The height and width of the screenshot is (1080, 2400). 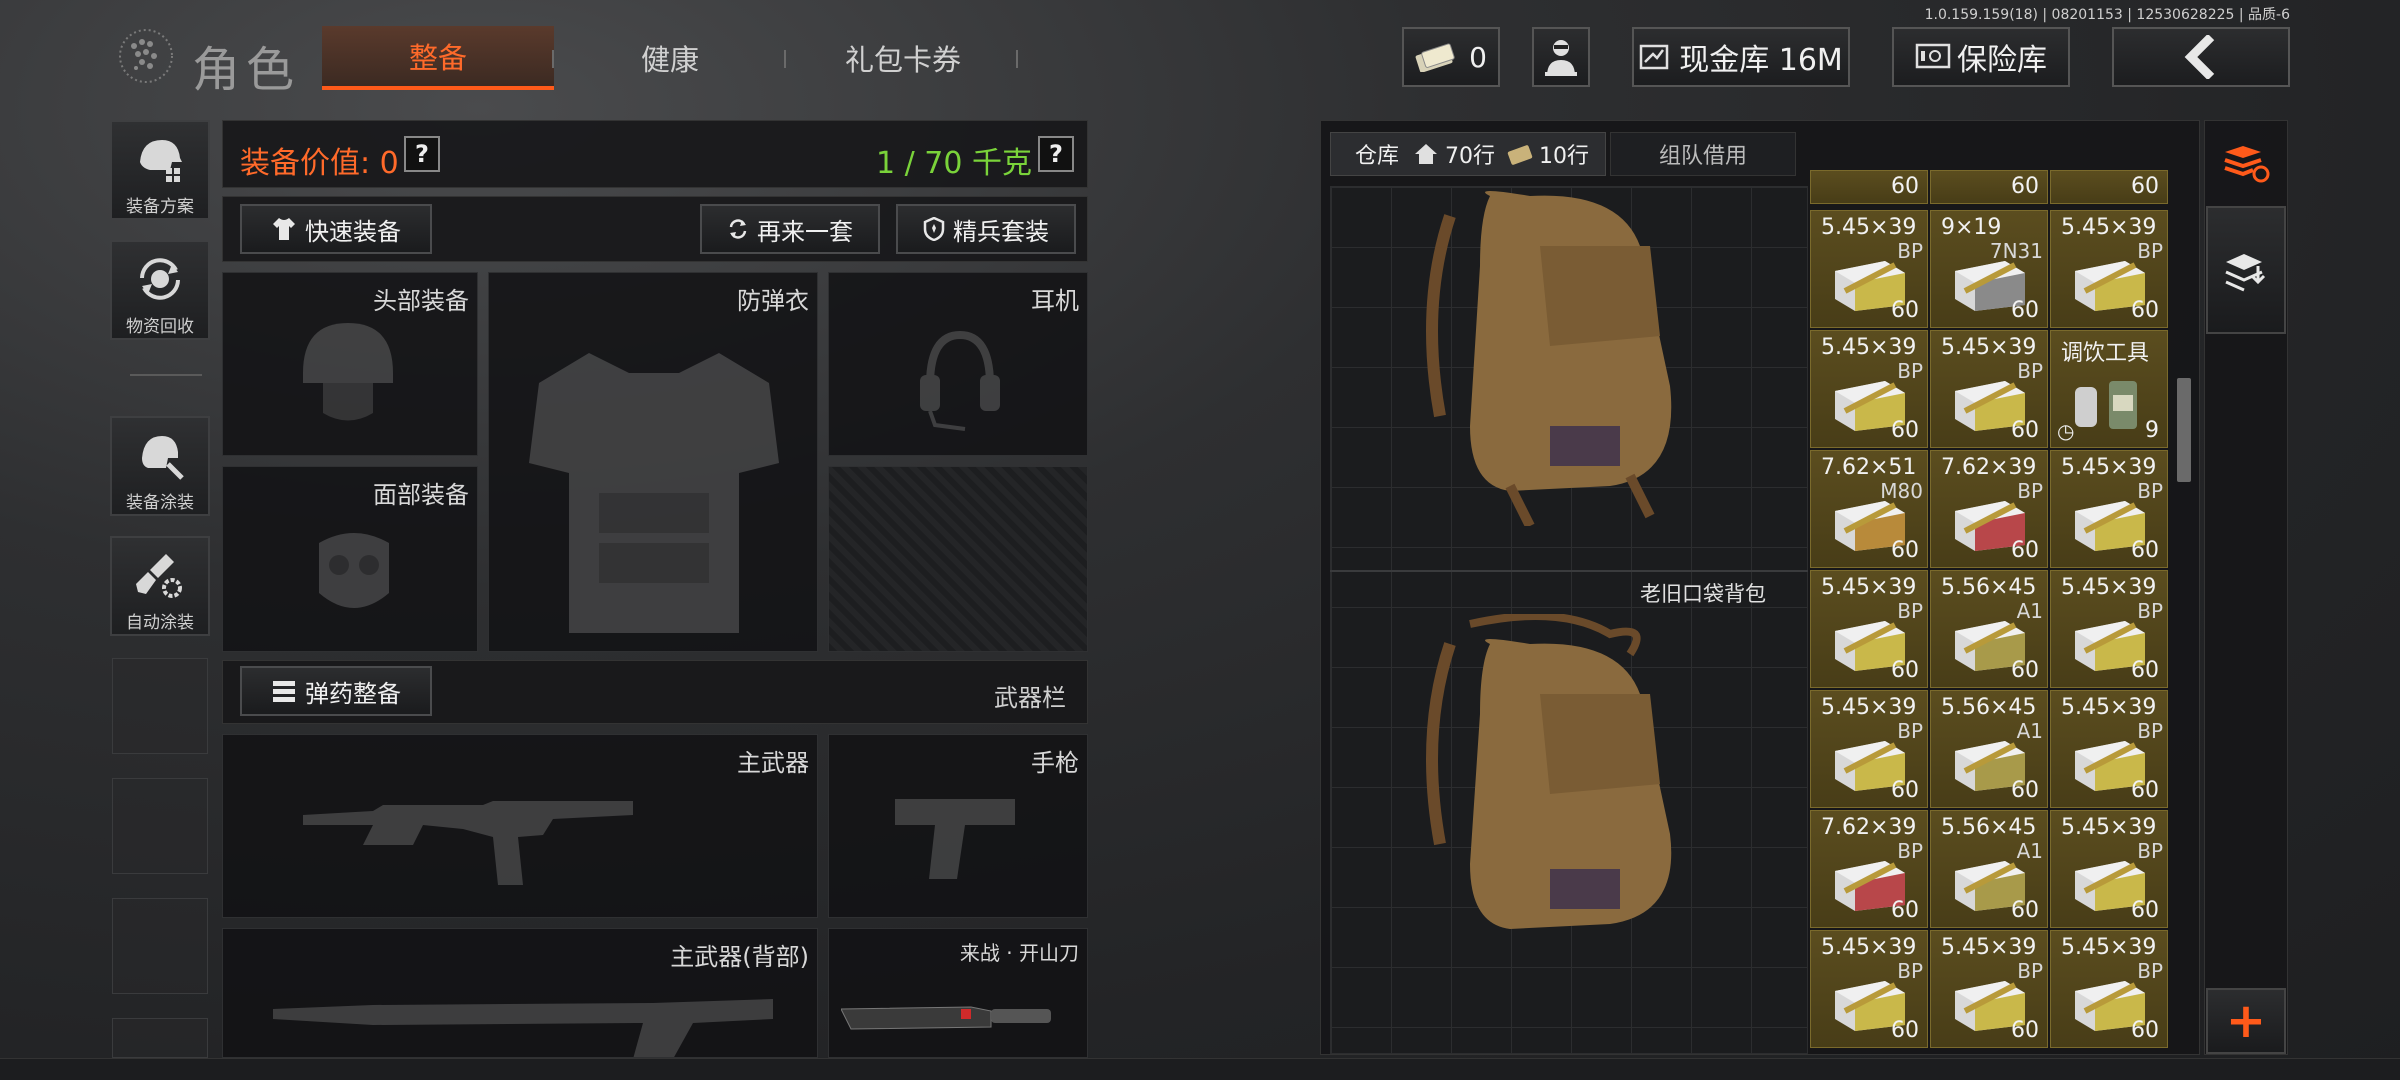 I want to click on tab-maintenance: 整备, so click(x=438, y=58).